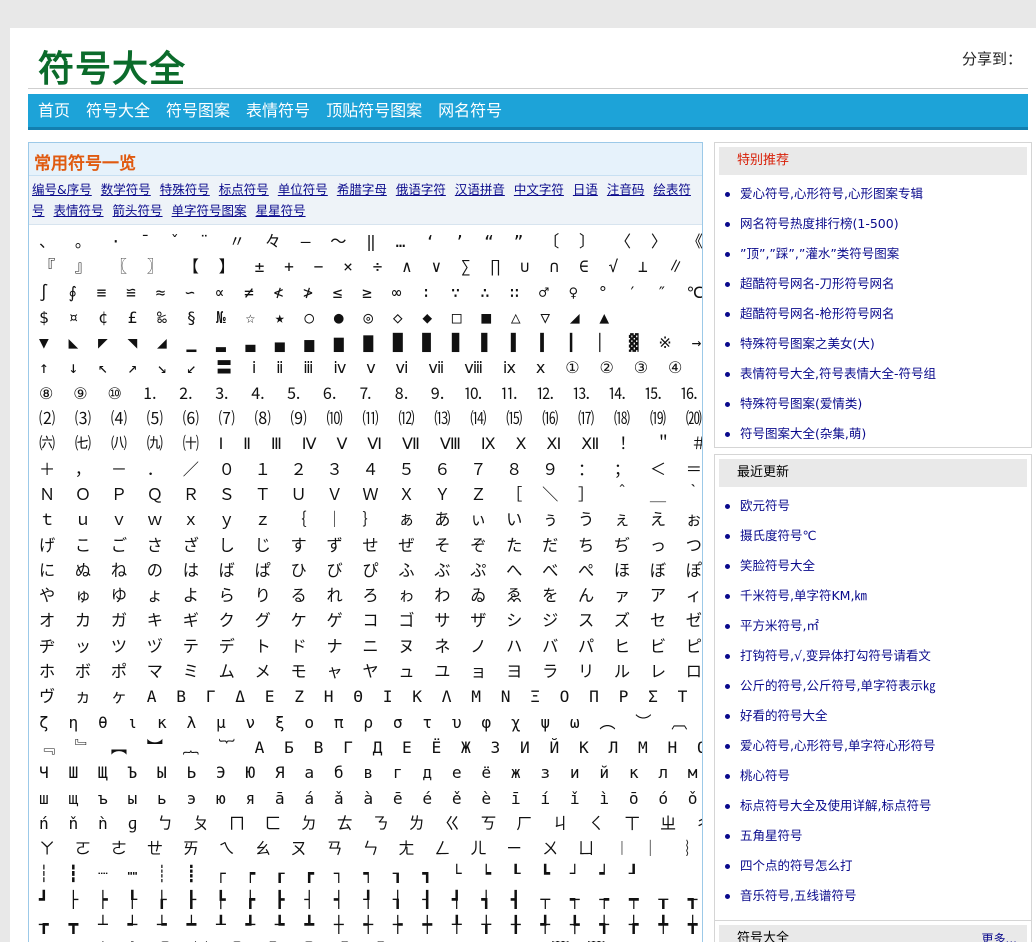 The image size is (1036, 942). Describe the element at coordinates (185, 189) in the screenshot. I see `category-link: 特殊符号` at that location.